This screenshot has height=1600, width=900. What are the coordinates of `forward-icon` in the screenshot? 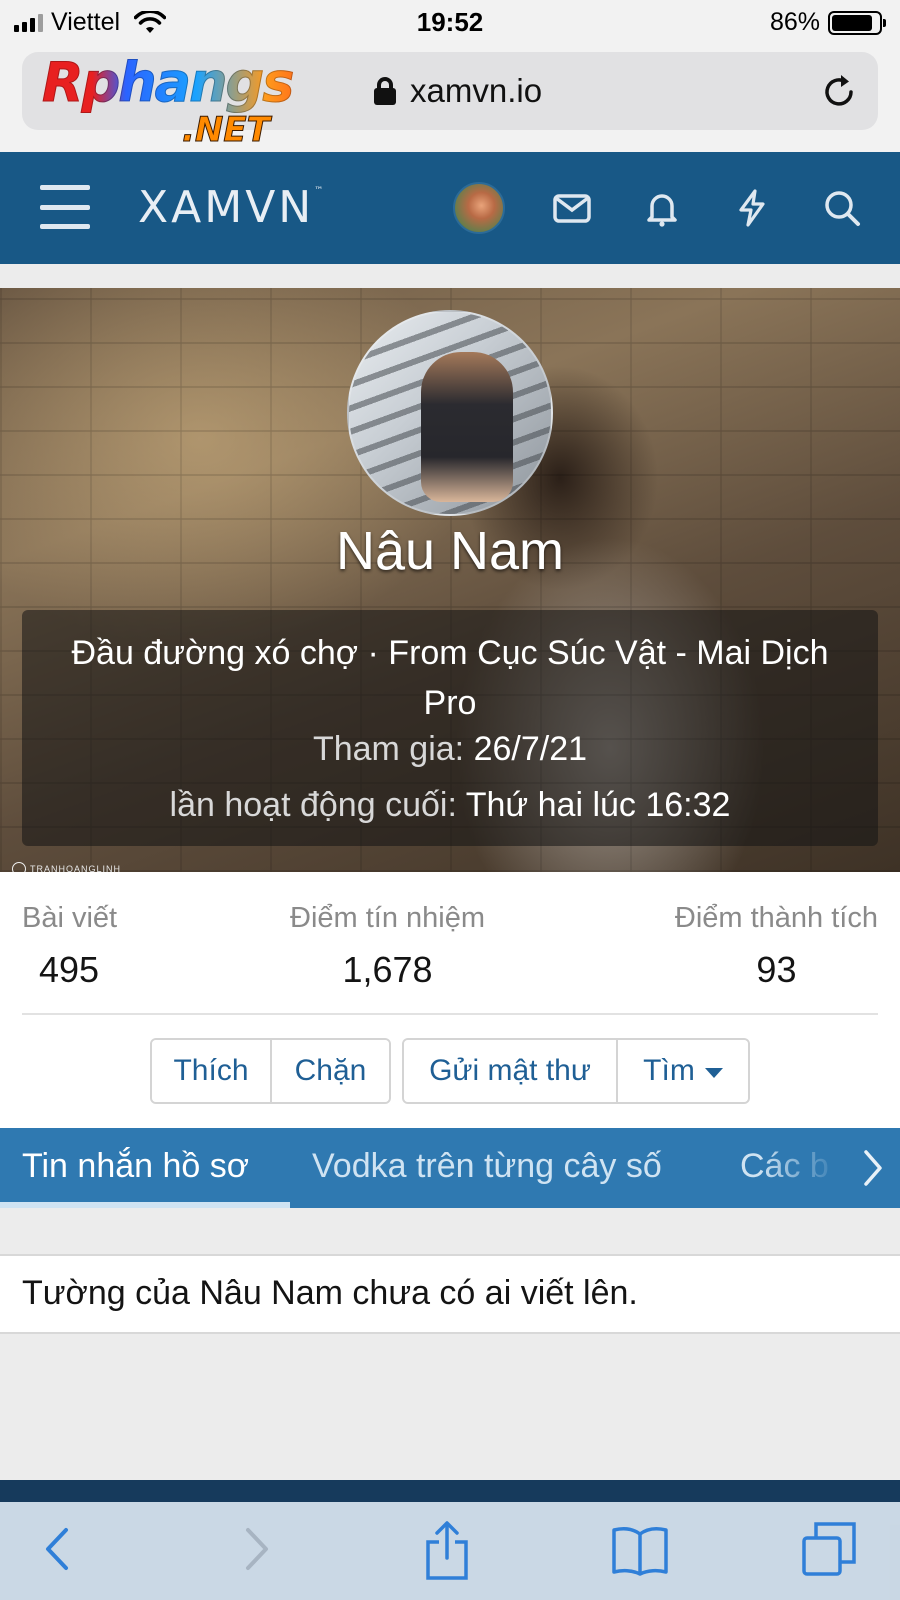 It's located at (256, 1549).